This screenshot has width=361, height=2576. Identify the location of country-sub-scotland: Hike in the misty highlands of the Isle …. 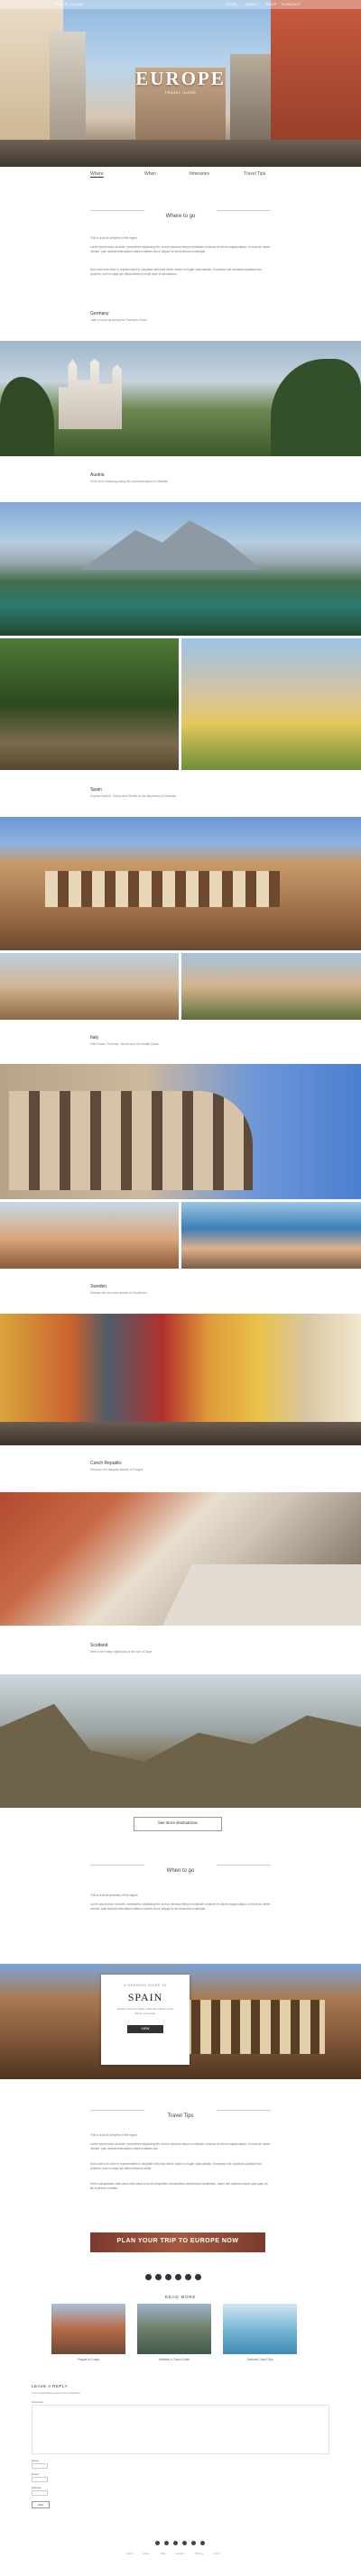
(122, 1652).